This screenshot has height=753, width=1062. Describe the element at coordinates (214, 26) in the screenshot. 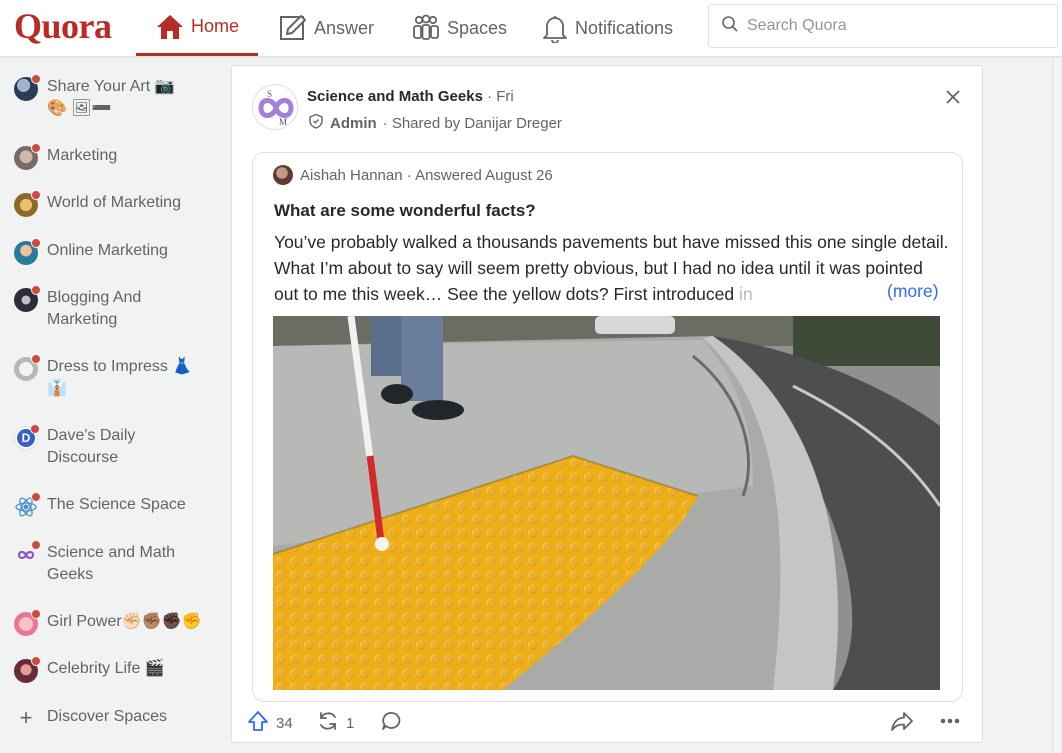

I see `nav-home-label: Home` at that location.